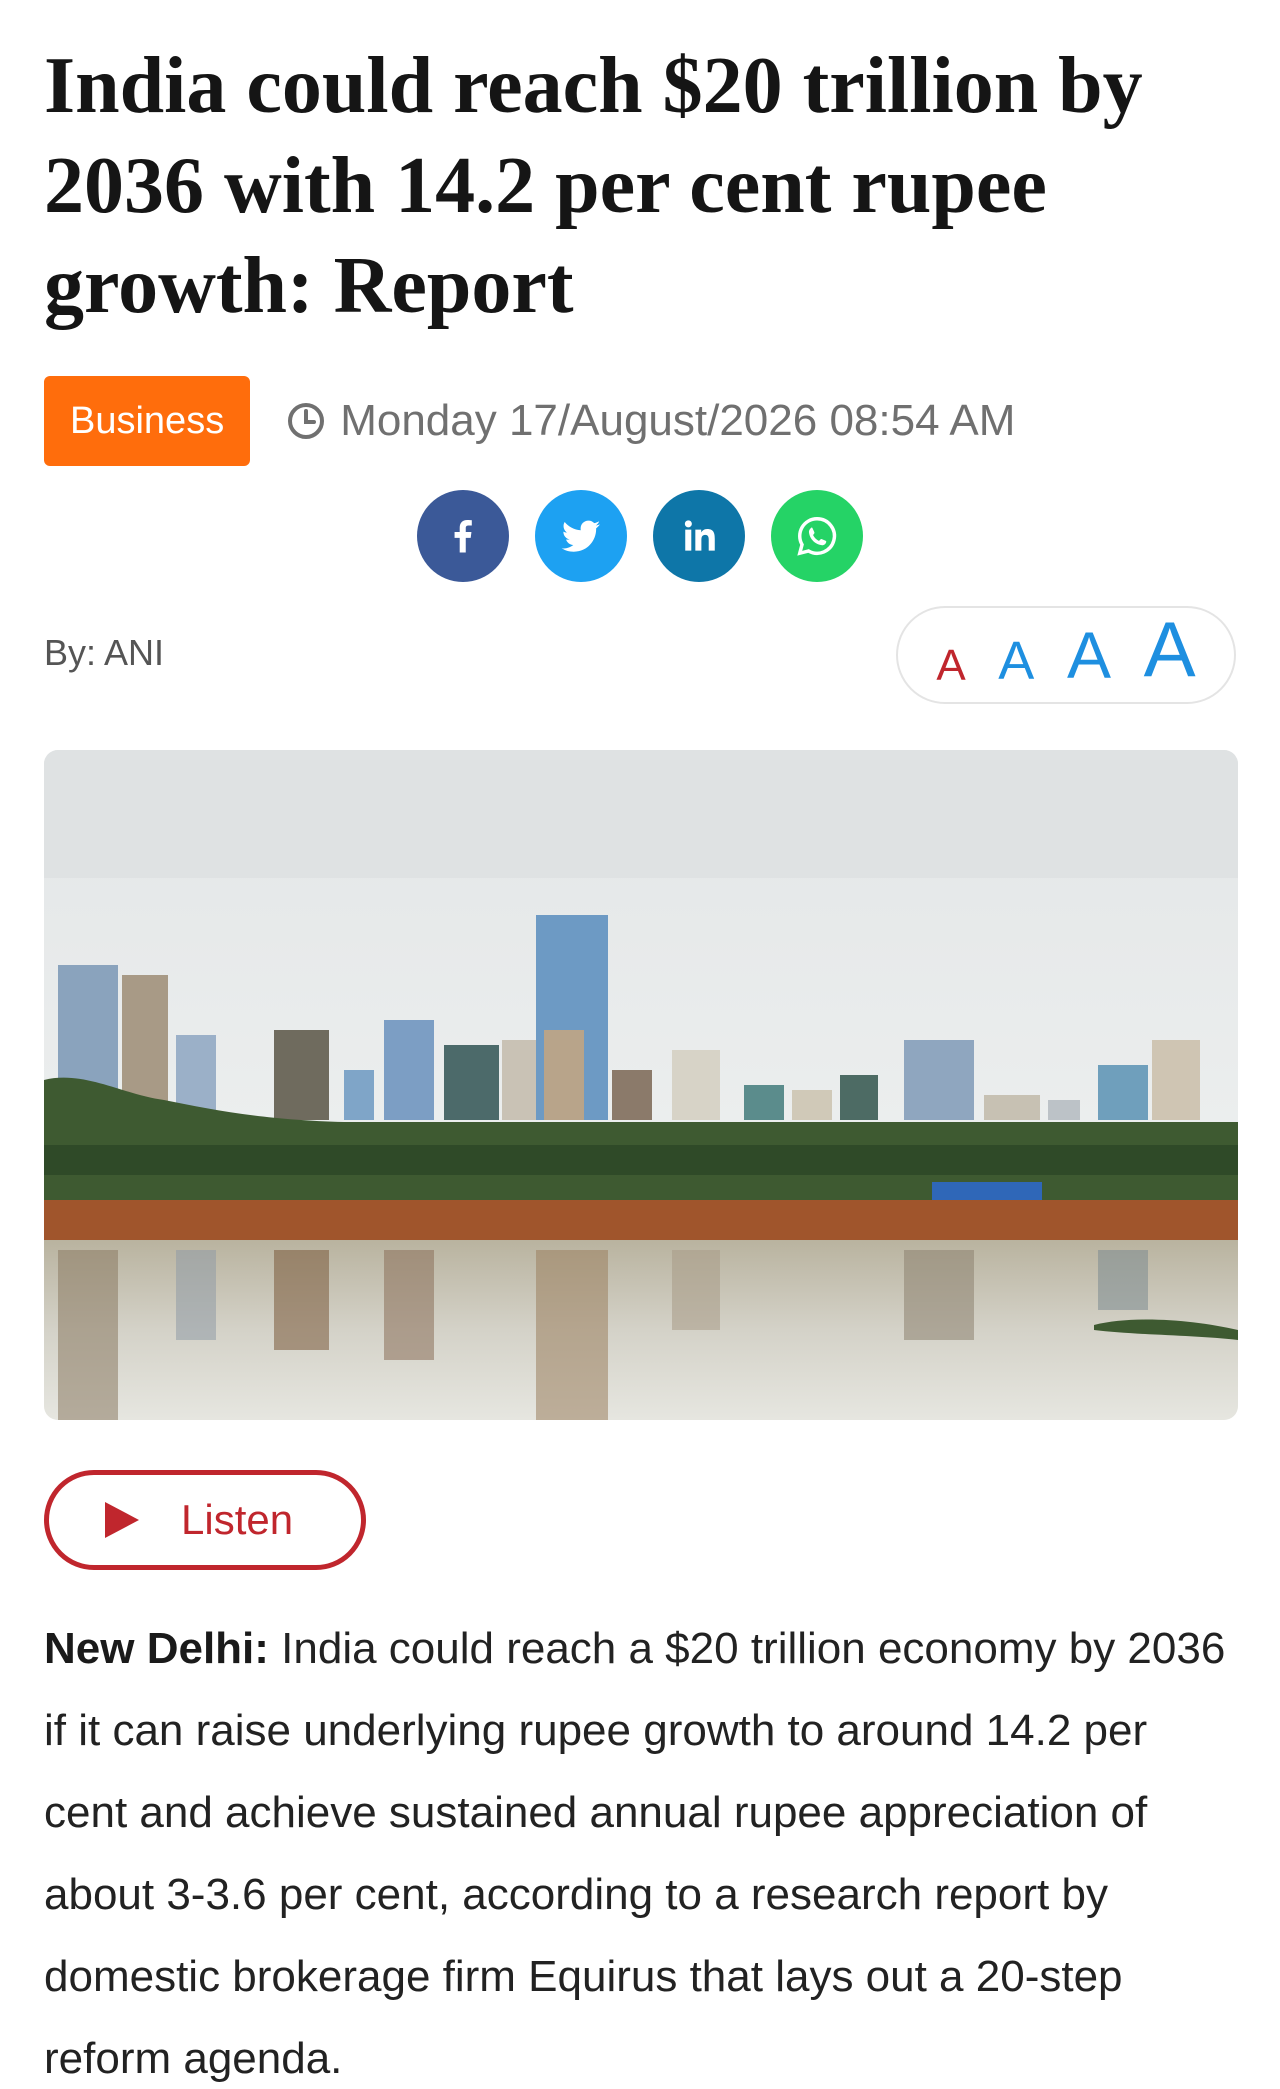  What do you see at coordinates (1170, 649) in the screenshot?
I see `font-size-xlarge-button: A` at bounding box center [1170, 649].